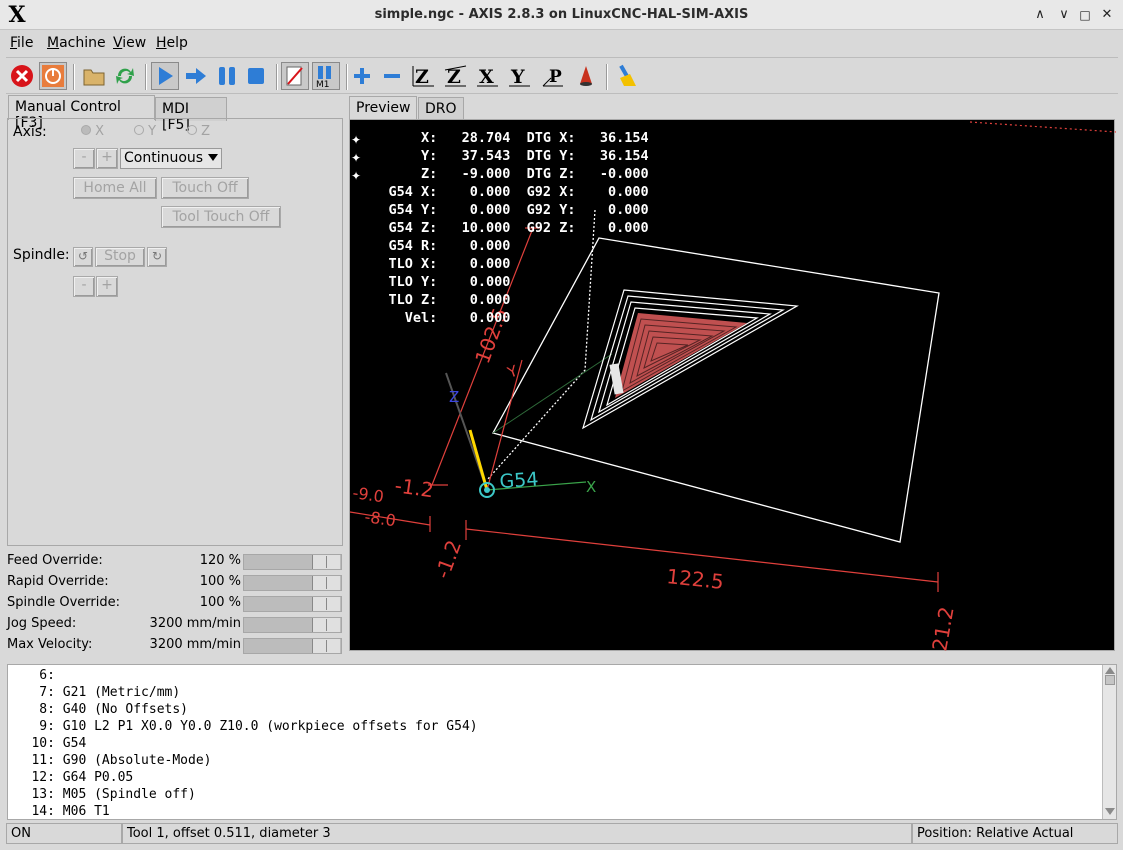 This screenshot has width=1123, height=850. I want to click on spindle-override-label: Spindle Override:, so click(63, 602).